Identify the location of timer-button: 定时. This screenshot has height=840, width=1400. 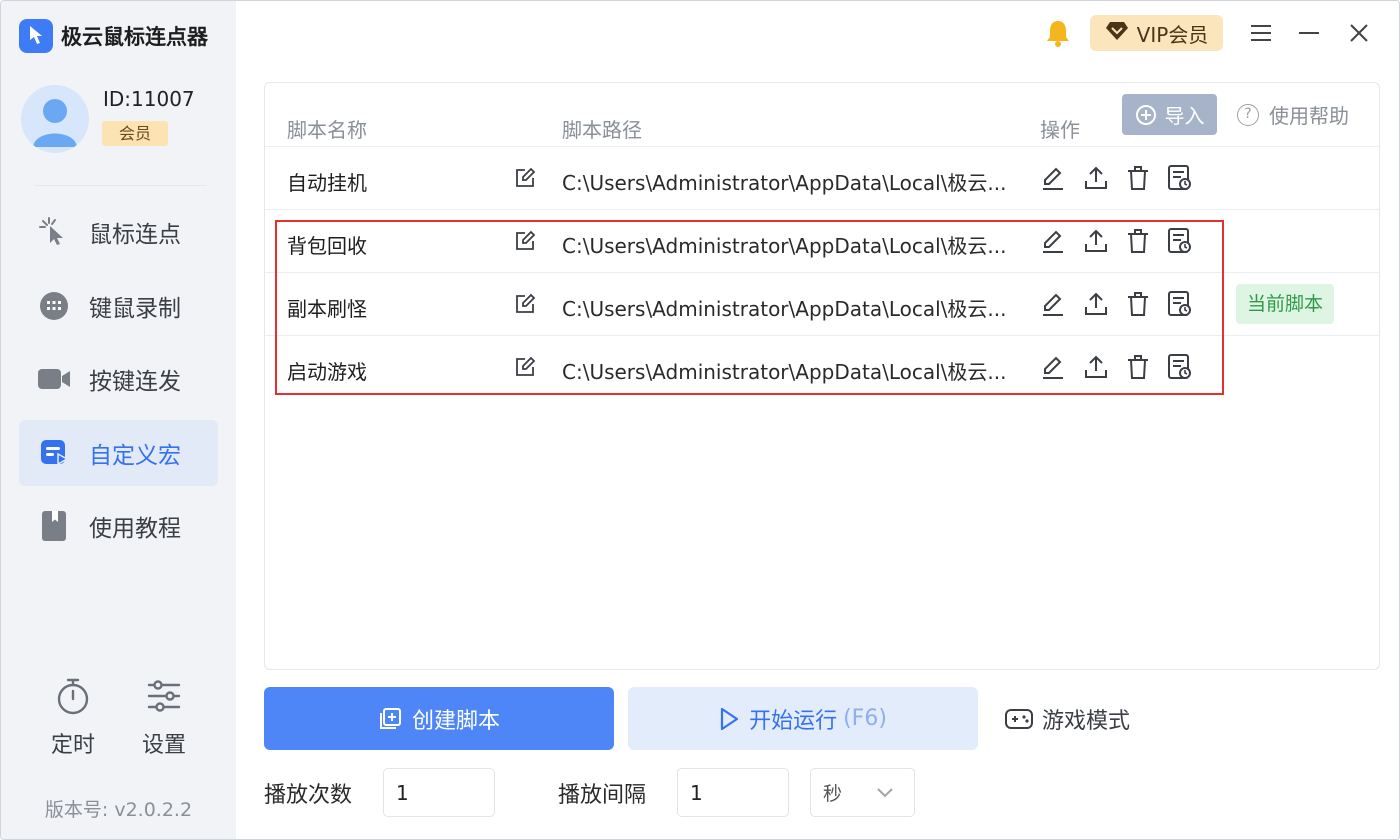
(73, 718).